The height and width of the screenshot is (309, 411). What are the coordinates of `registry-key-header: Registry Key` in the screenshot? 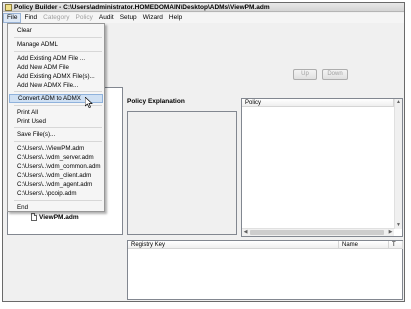 It's located at (233, 245).